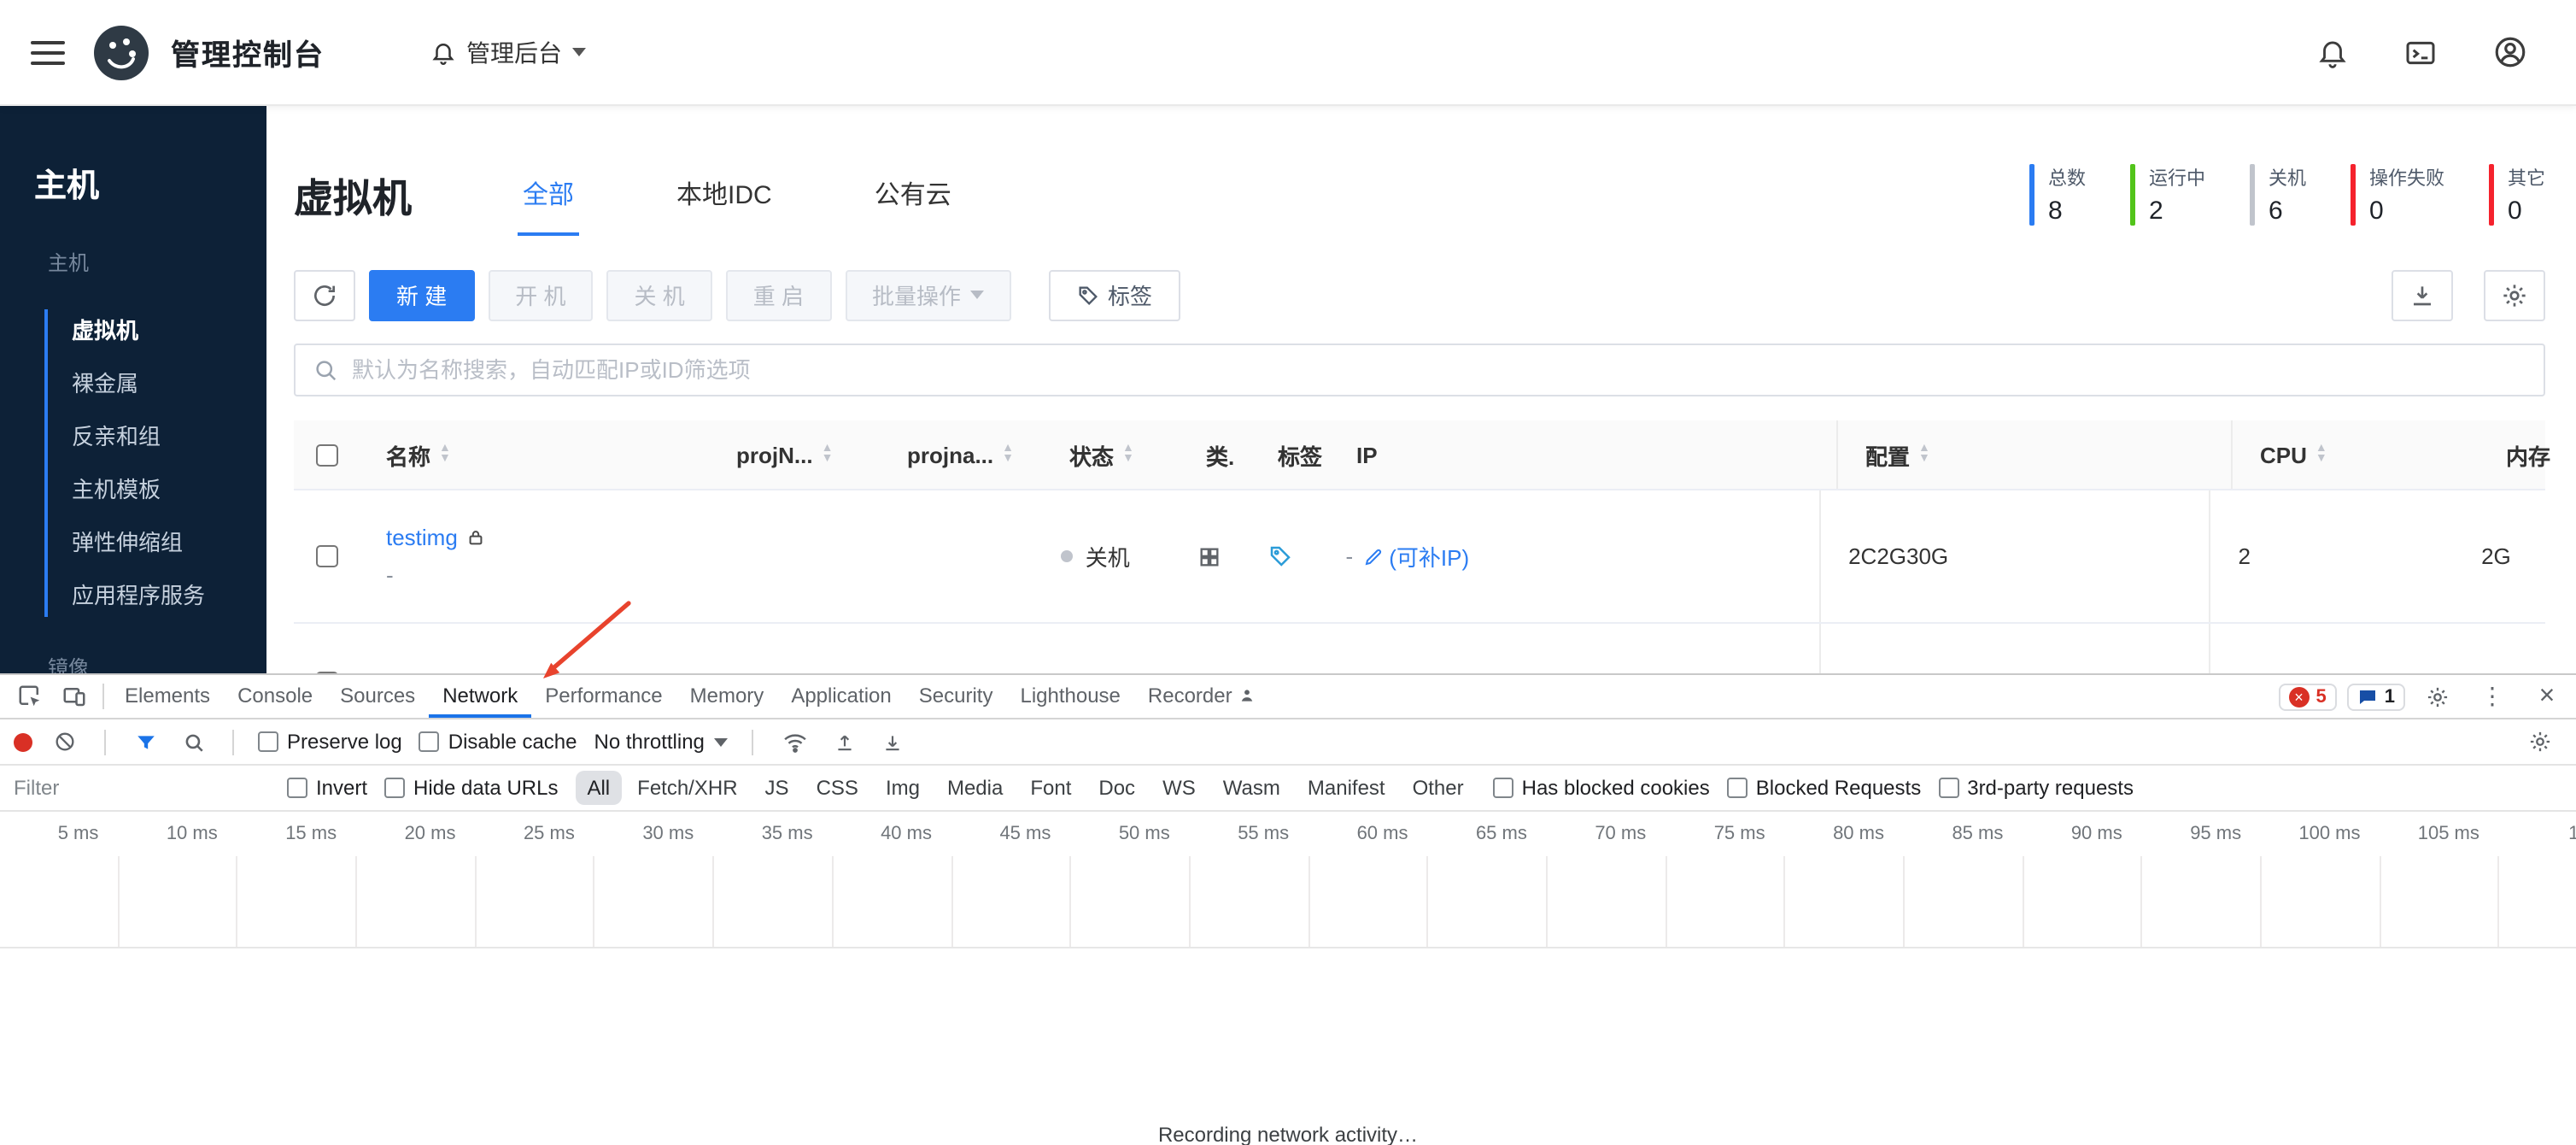 The image size is (2576, 1145). What do you see at coordinates (2033, 454) in the screenshot?
I see `table-column-header: 配置` at bounding box center [2033, 454].